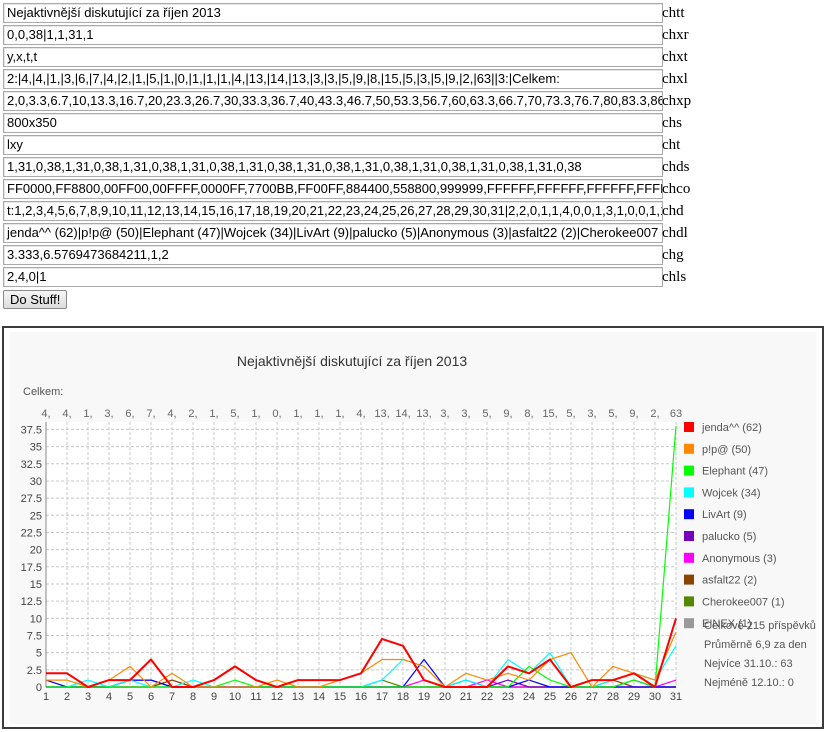 The width and height of the screenshot is (828, 732). I want to click on y-tick-label: 22.5, so click(31, 533).